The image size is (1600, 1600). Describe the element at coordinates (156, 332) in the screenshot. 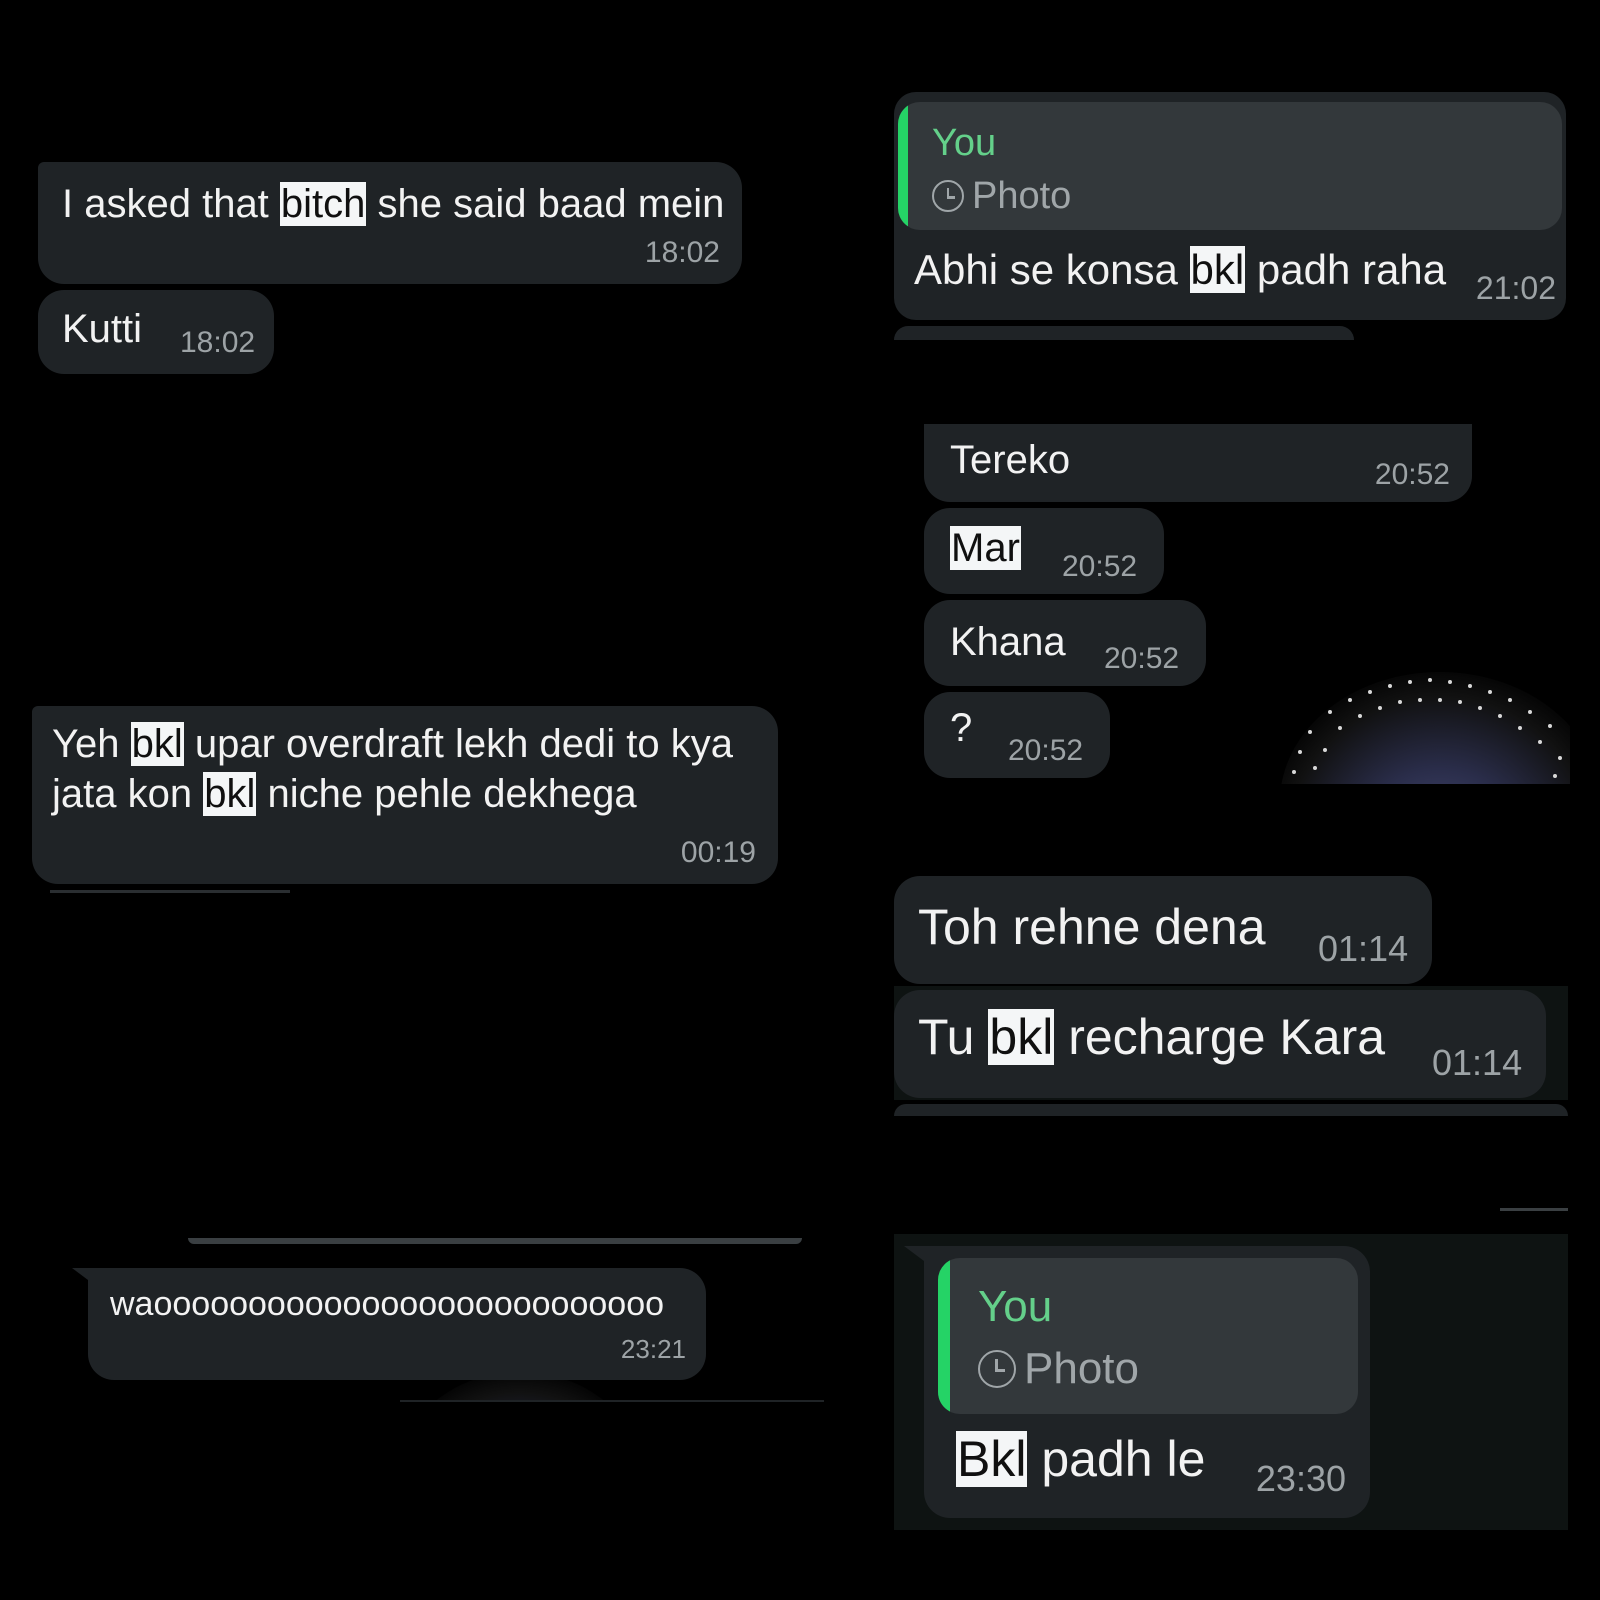

I see `message-bubble-kutti: Kutti 18:02` at that location.